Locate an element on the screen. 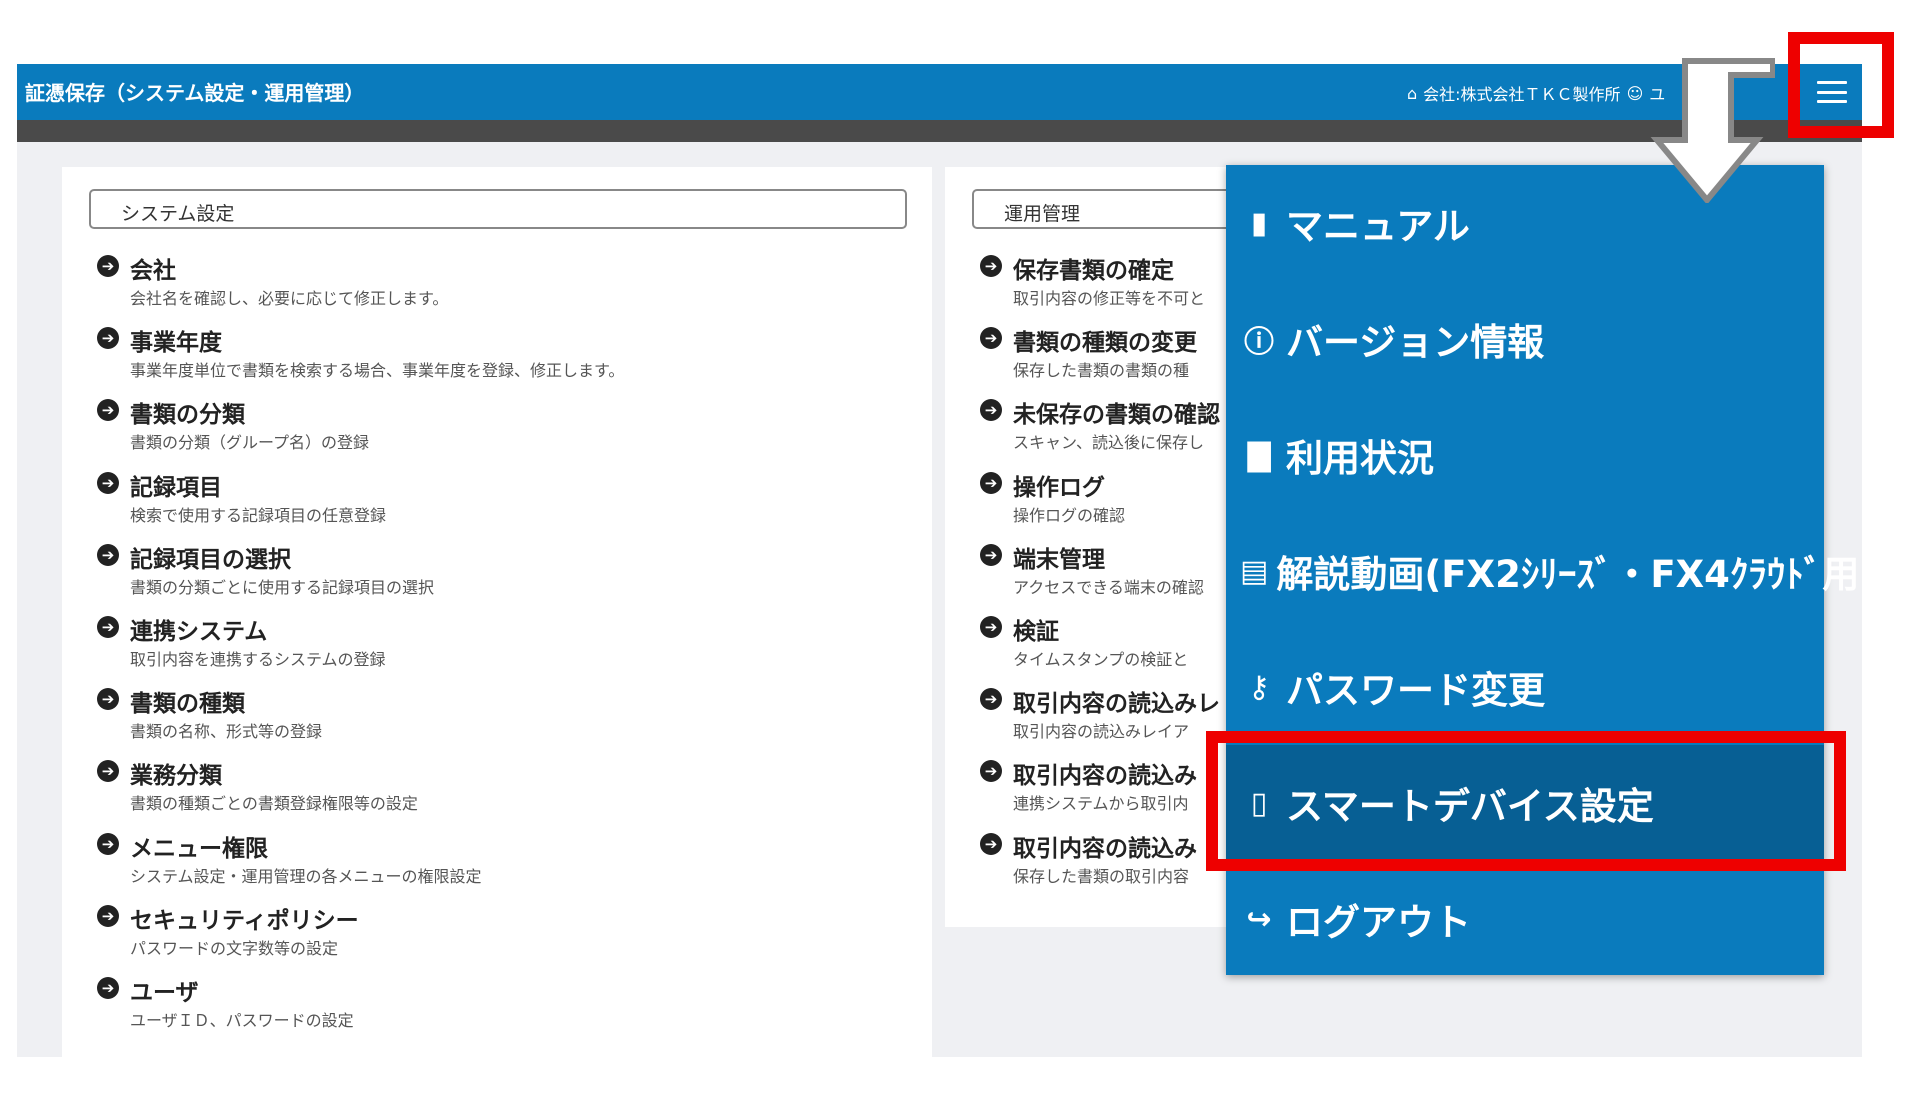 Image resolution: width=1905 pixels, height=1103 pixels. logout-icon: ↪ is located at coordinates (1259, 919).